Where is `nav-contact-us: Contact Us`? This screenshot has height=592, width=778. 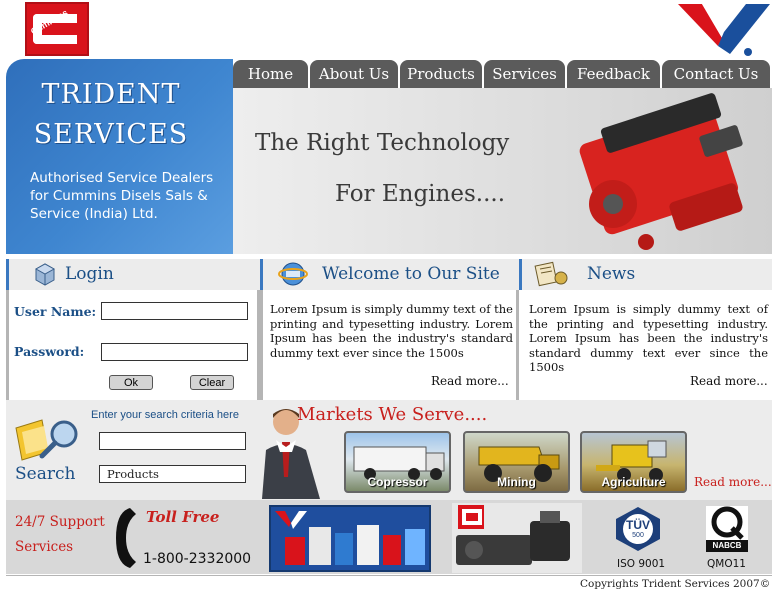 nav-contact-us: Contact Us is located at coordinates (716, 74).